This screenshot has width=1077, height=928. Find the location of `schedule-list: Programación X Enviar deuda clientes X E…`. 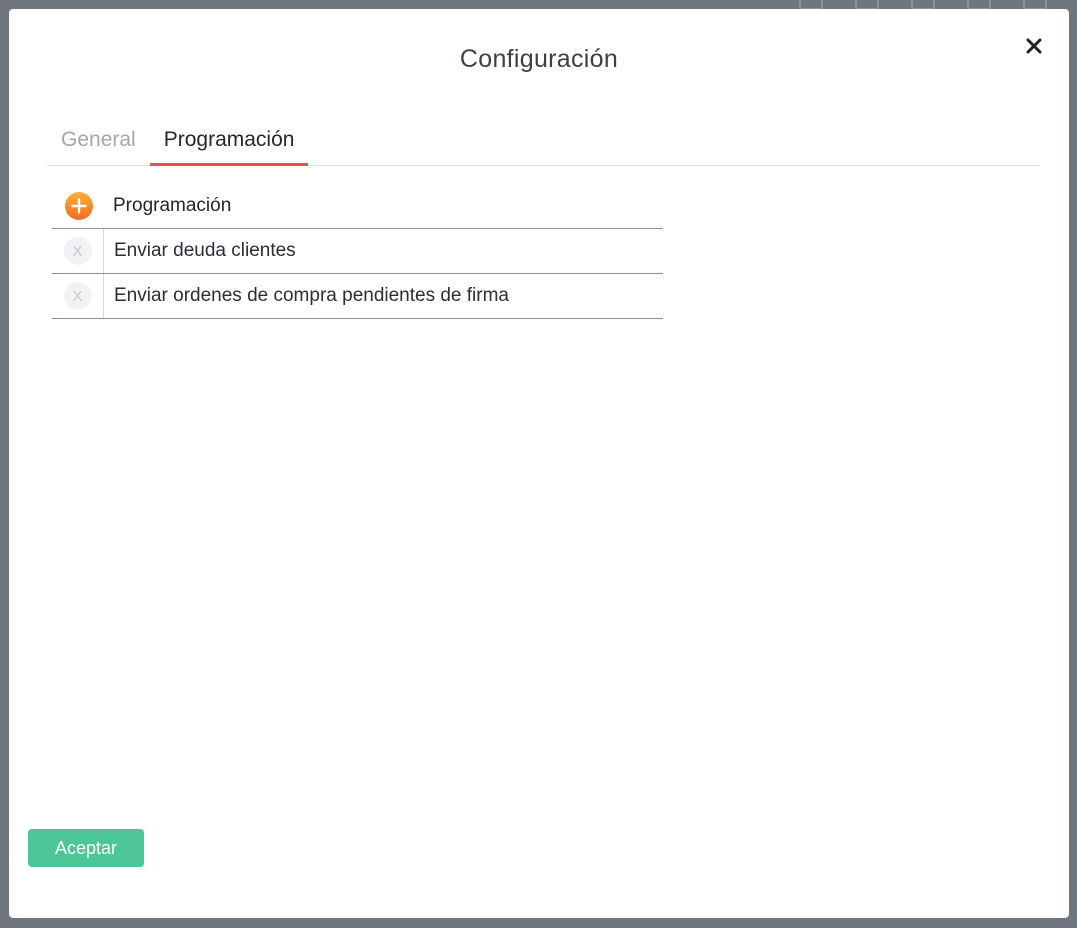

schedule-list: Programación X Enviar deuda clientes X E… is located at coordinates (357, 251).